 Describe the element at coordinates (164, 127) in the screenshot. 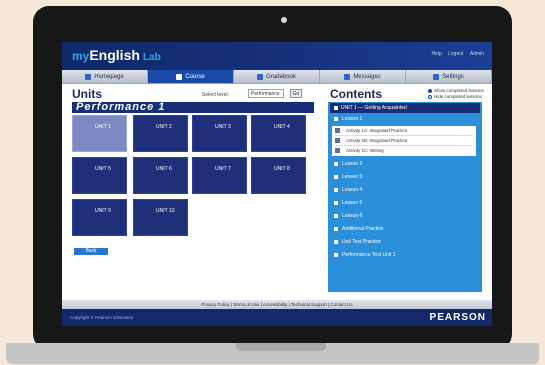

I see `unit-label: UNIT 2` at that location.